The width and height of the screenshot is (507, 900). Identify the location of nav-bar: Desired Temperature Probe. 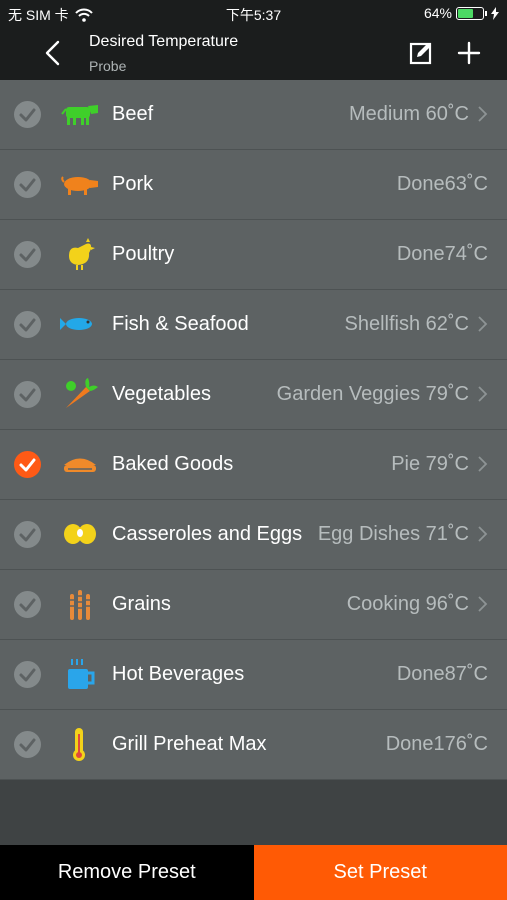
(253, 54).